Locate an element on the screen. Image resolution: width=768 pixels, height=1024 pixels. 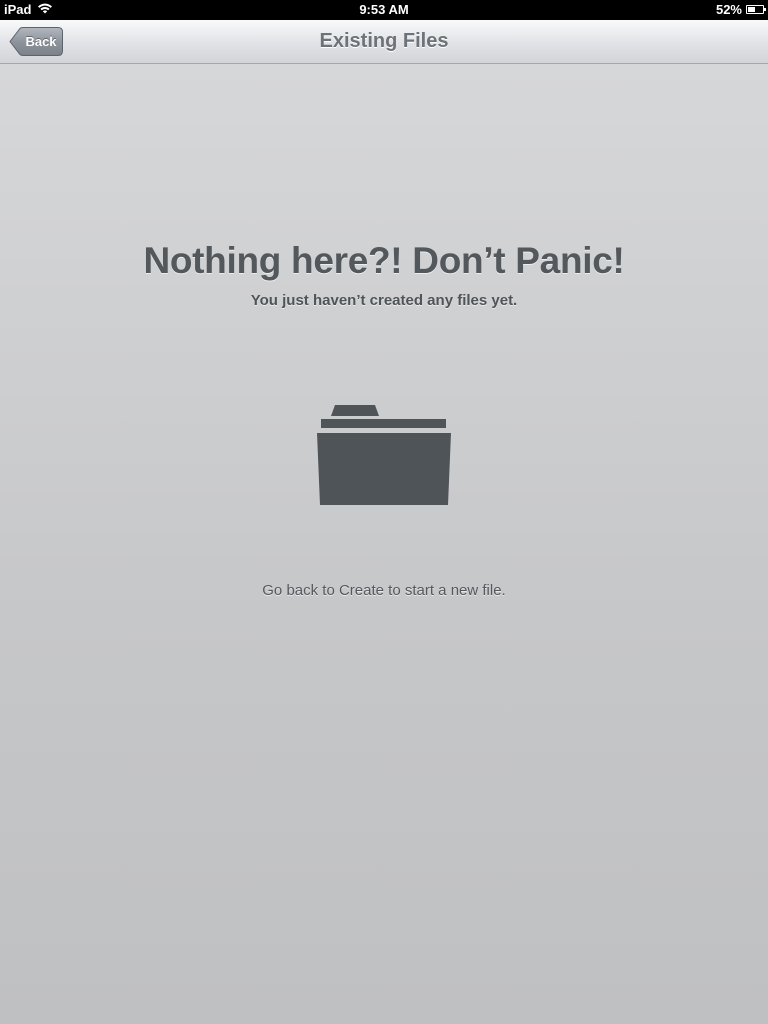
empty-state-hint: Go back to Create to start a new file. is located at coordinates (384, 590).